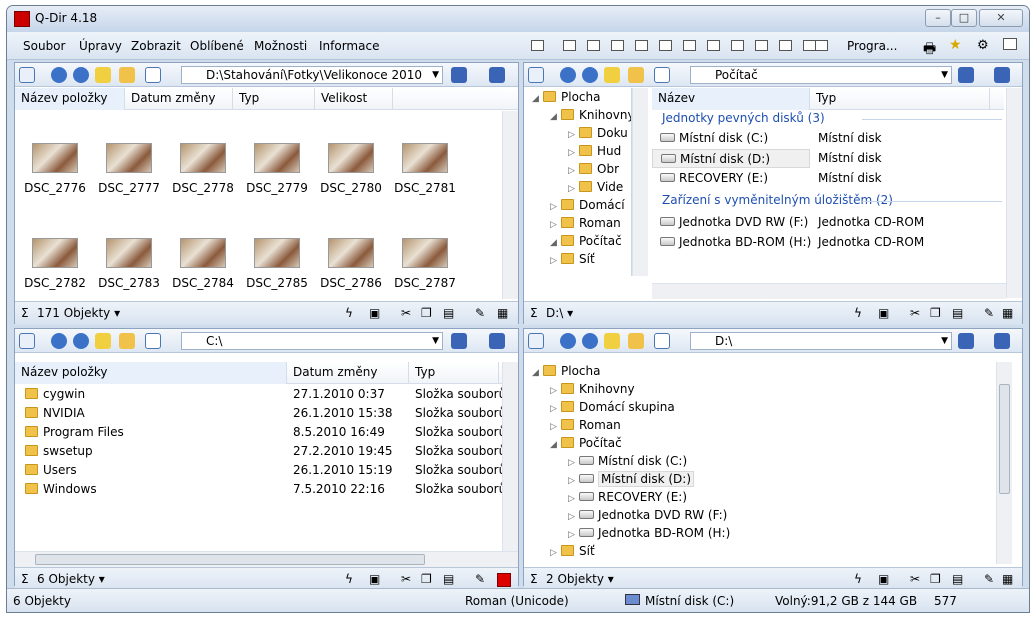 Image resolution: width=1036 pixels, height=625 pixels. Describe the element at coordinates (821, 45) in the screenshot. I see `layout-full-icon` at that location.